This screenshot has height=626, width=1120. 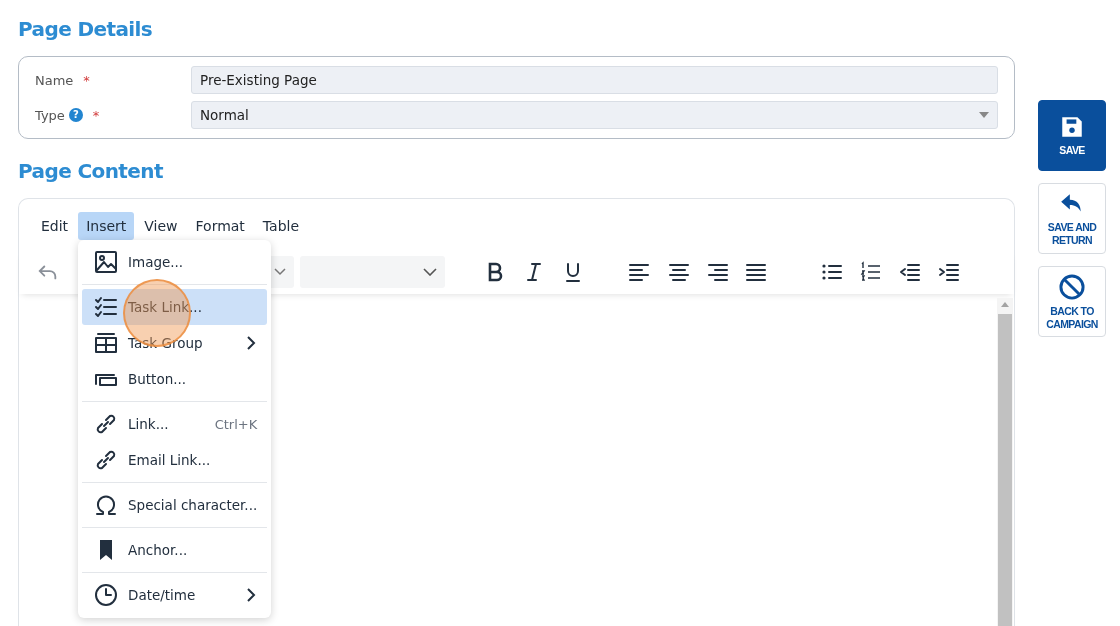 What do you see at coordinates (594, 80) in the screenshot?
I see `name-field: Pre-Existing Page` at bounding box center [594, 80].